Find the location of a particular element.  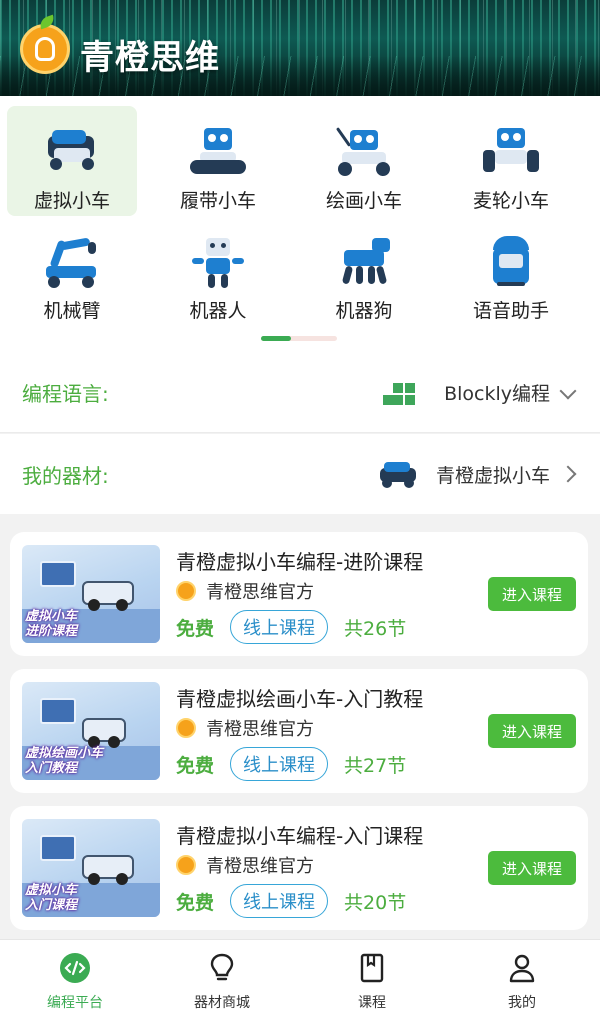

category-robot-dog: 机器狗 is located at coordinates (364, 271).